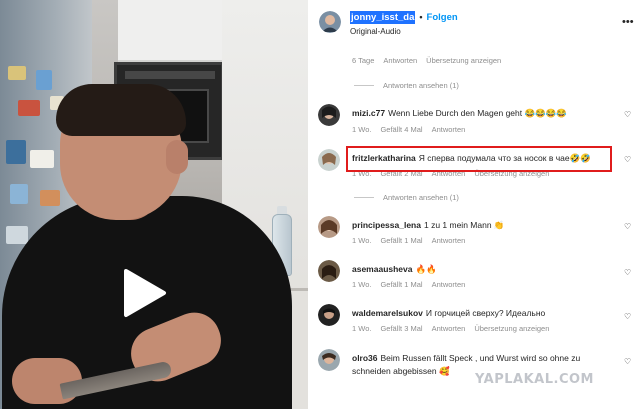  I want to click on comment-body: Wenn Liebe Durch den Magen geht 😂😂😂😂, so click(477, 113).